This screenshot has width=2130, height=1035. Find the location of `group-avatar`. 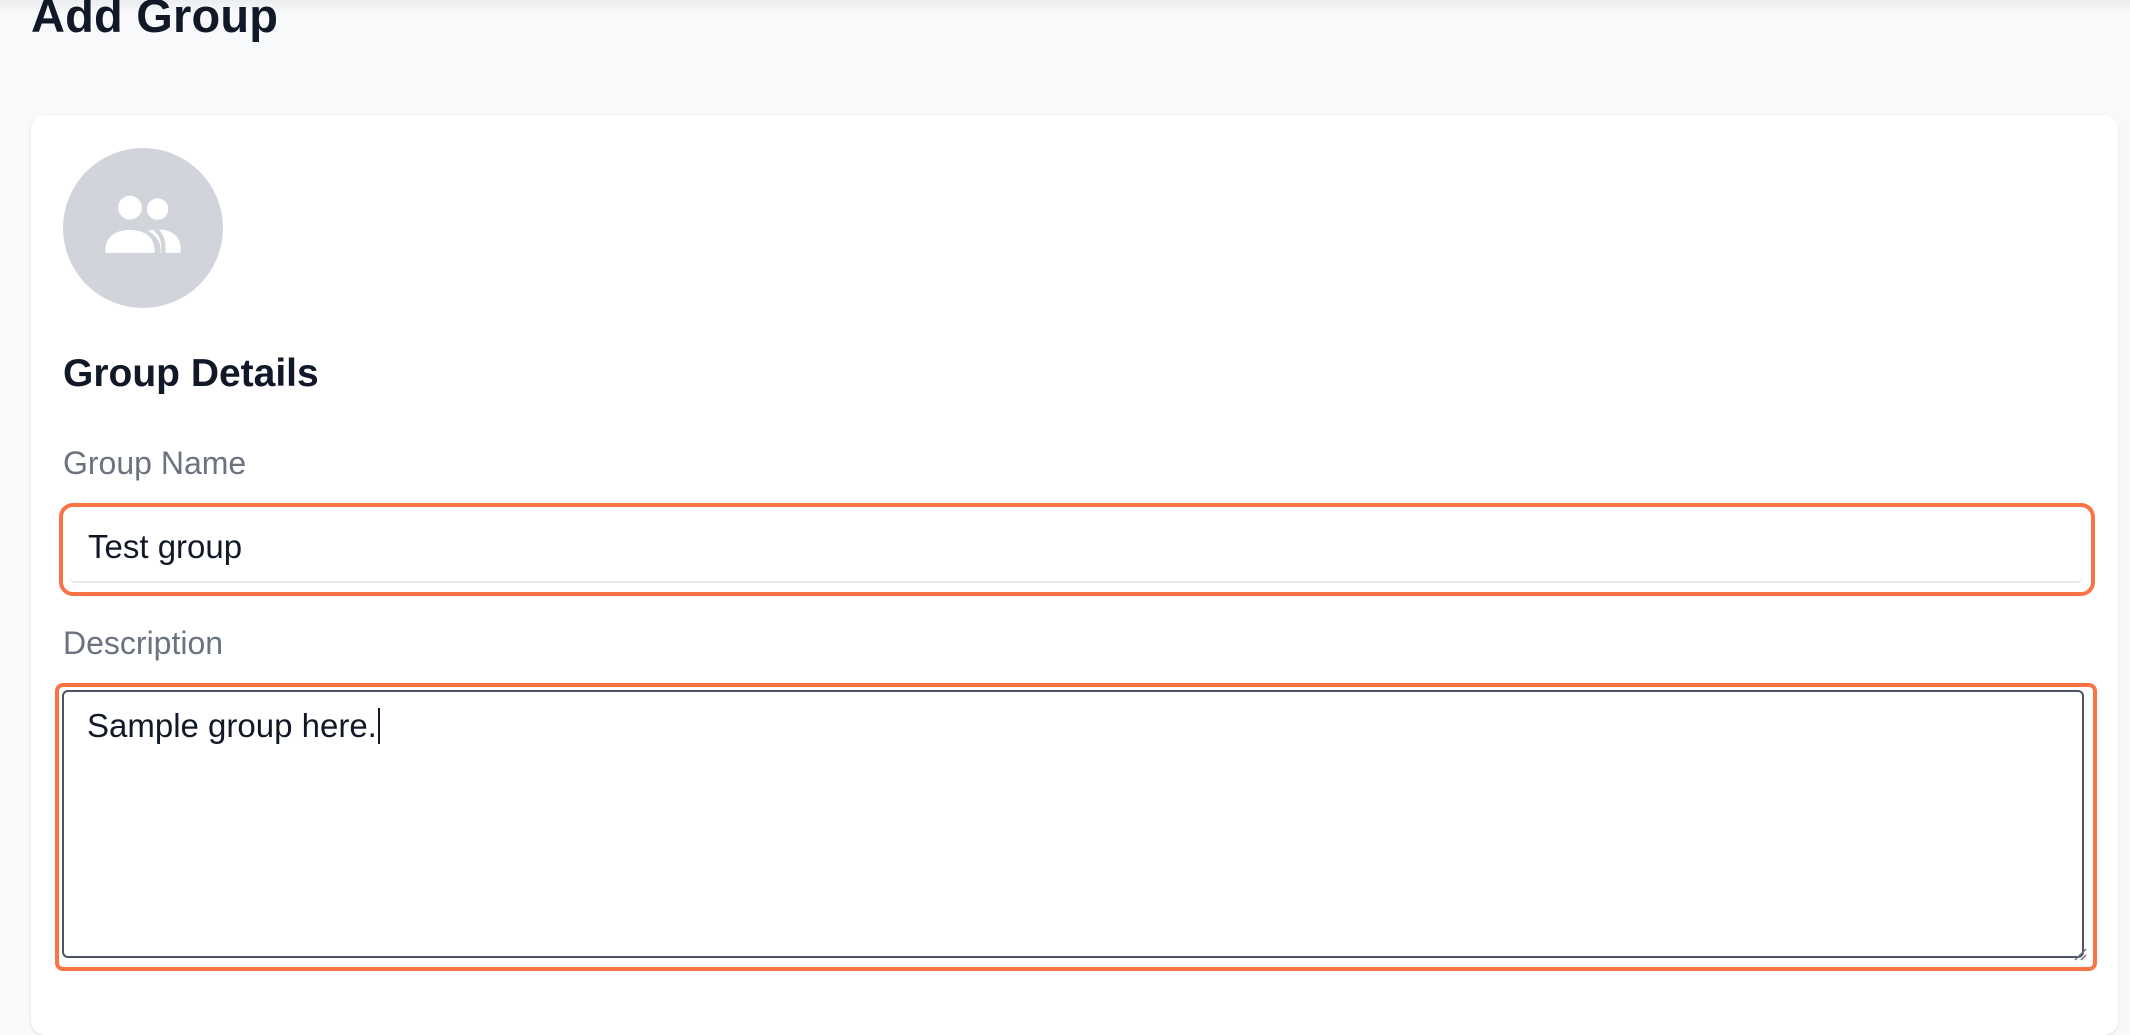

group-avatar is located at coordinates (143, 228).